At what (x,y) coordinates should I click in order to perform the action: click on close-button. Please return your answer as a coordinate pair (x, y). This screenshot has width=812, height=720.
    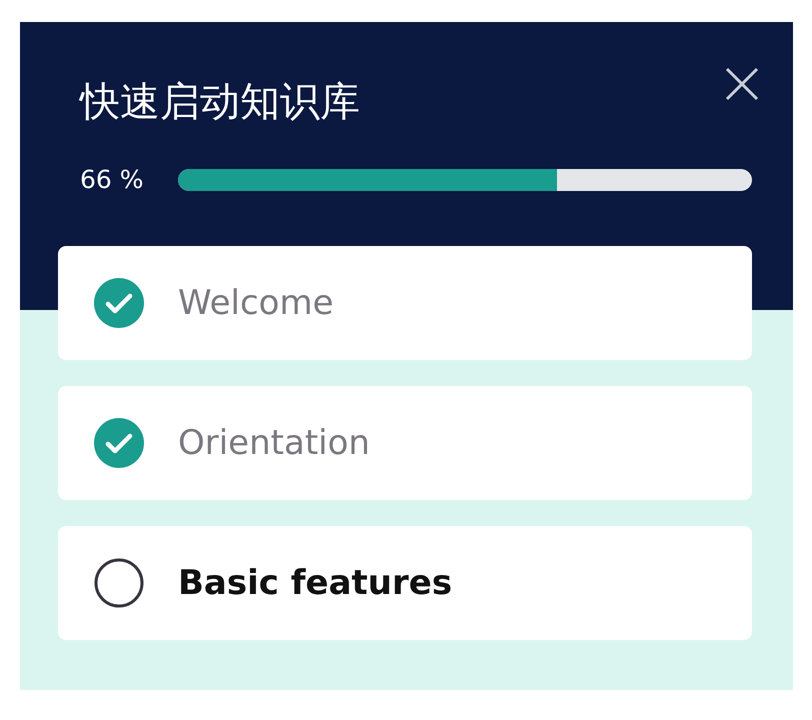
    Looking at the image, I should click on (742, 84).